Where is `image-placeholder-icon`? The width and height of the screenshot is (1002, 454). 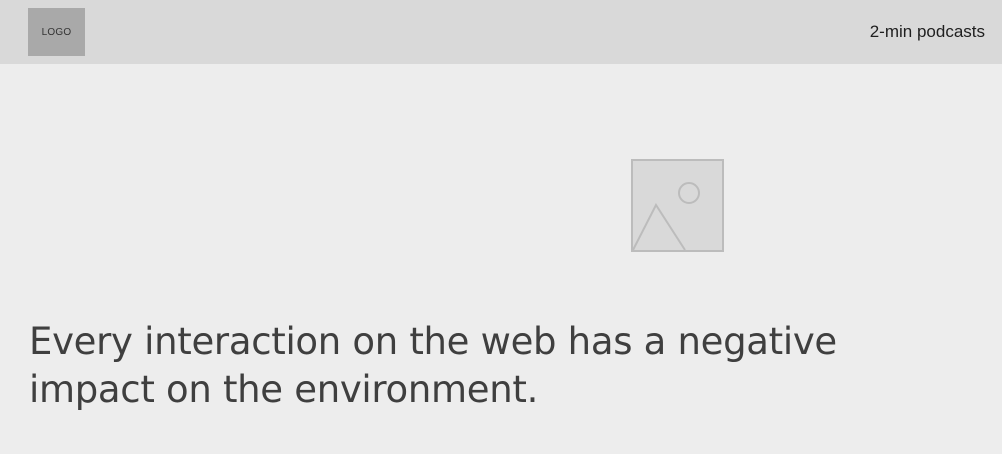
image-placeholder-icon is located at coordinates (677, 205).